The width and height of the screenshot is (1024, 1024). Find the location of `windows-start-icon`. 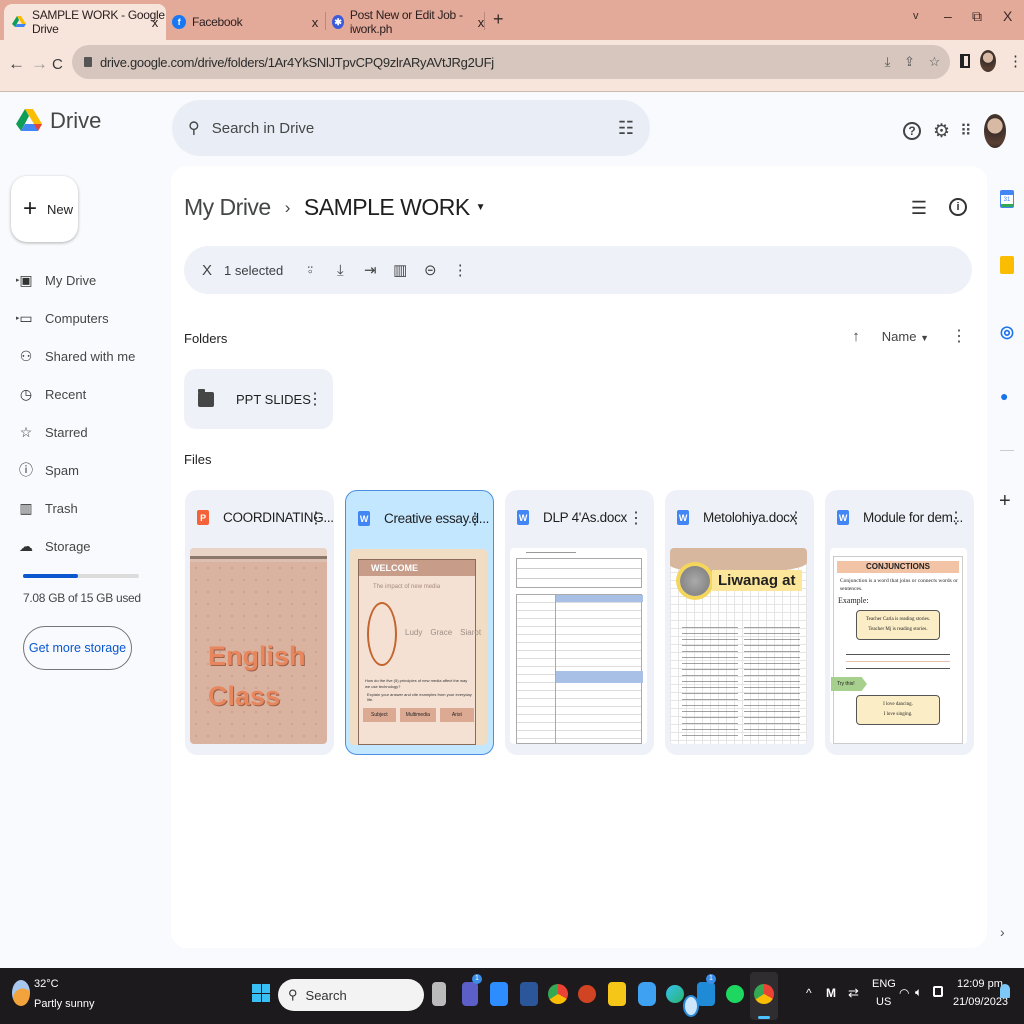

windows-start-icon is located at coordinates (261, 993).